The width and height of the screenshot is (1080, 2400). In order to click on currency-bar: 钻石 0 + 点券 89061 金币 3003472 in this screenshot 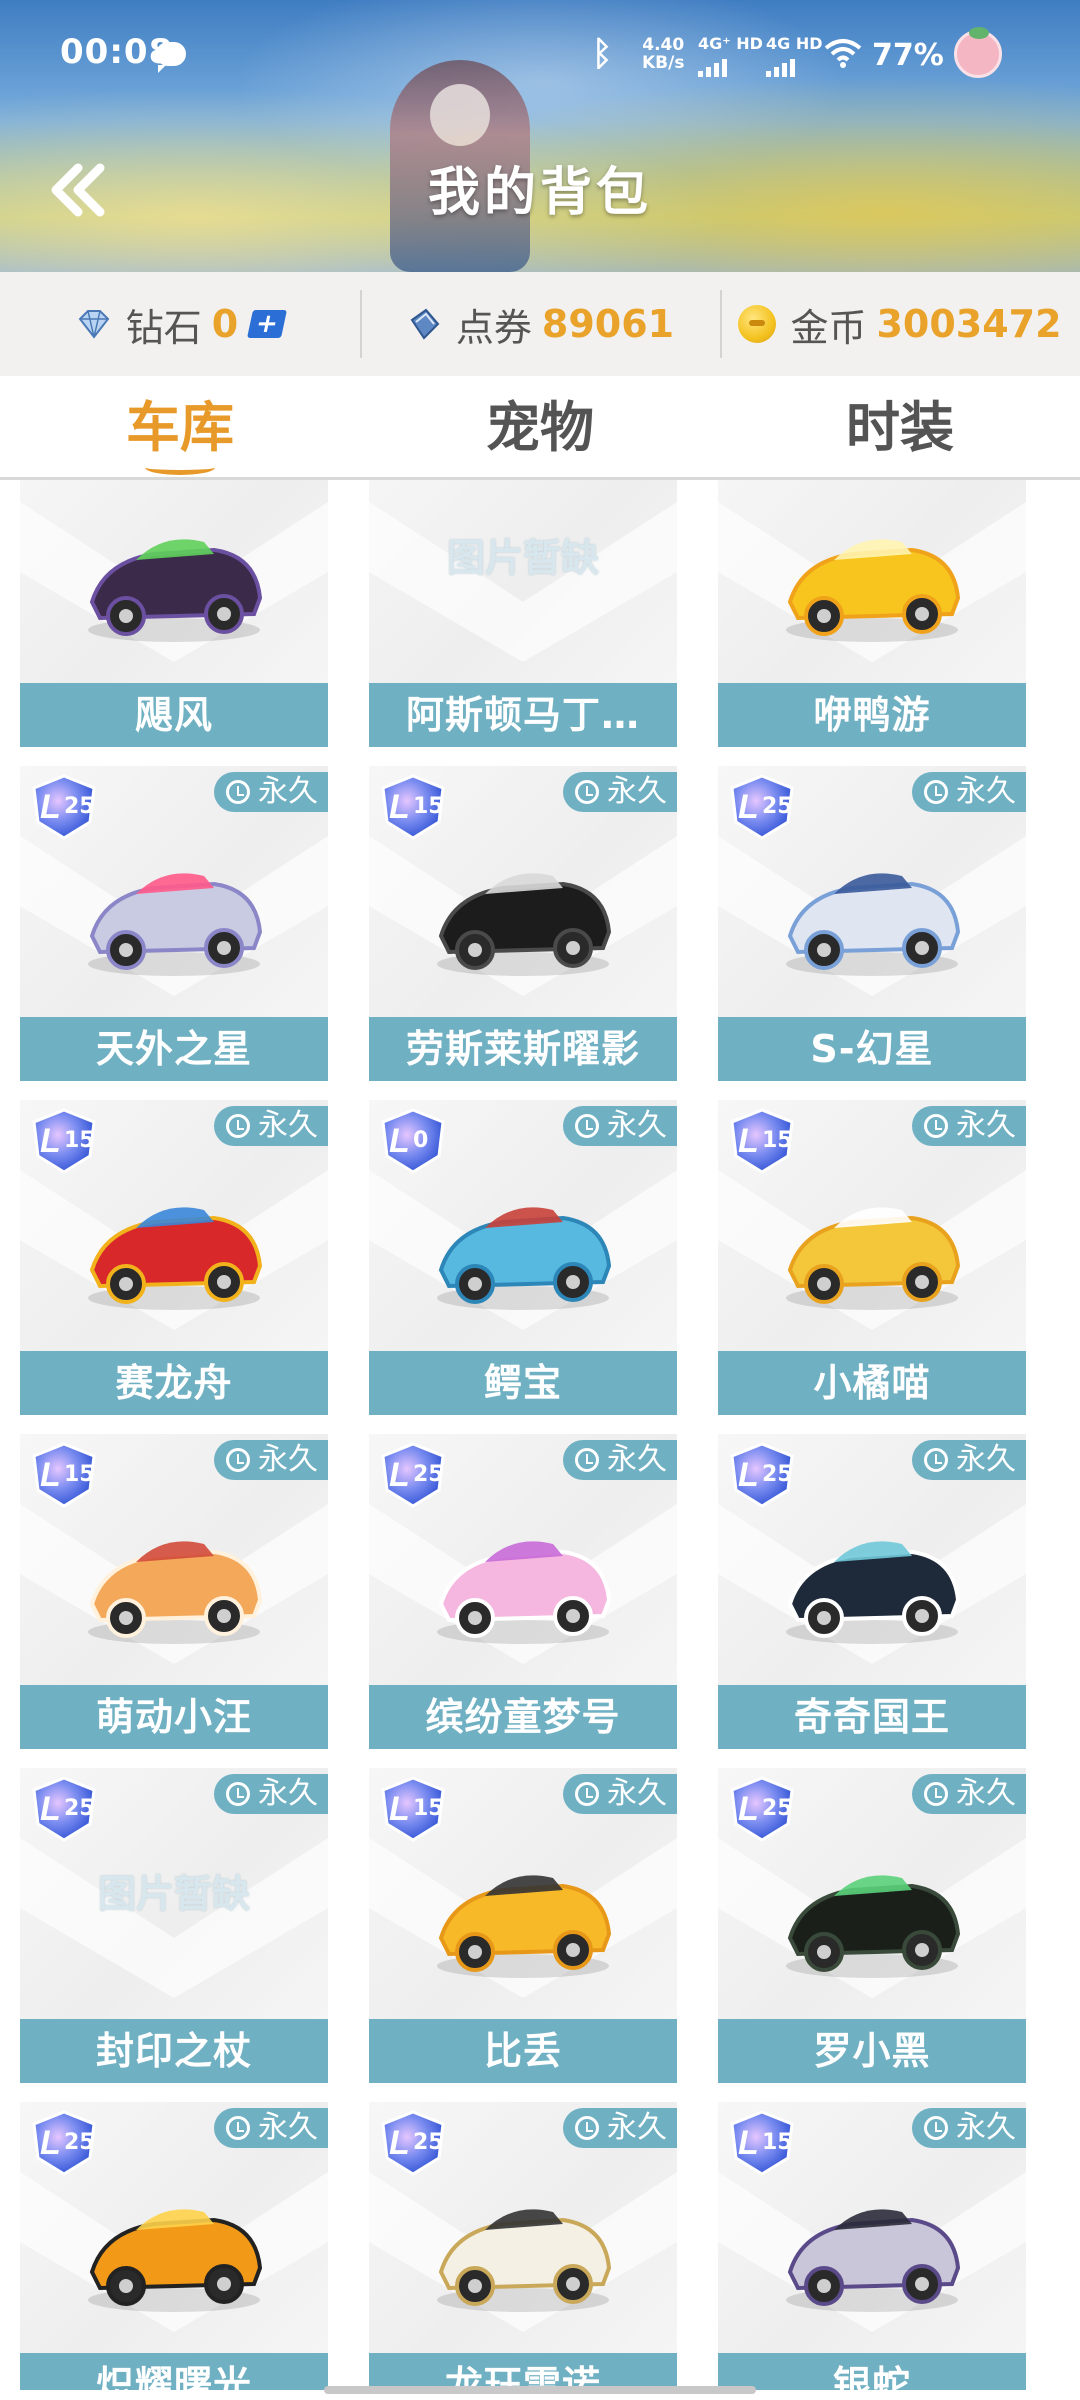, I will do `click(540, 324)`.